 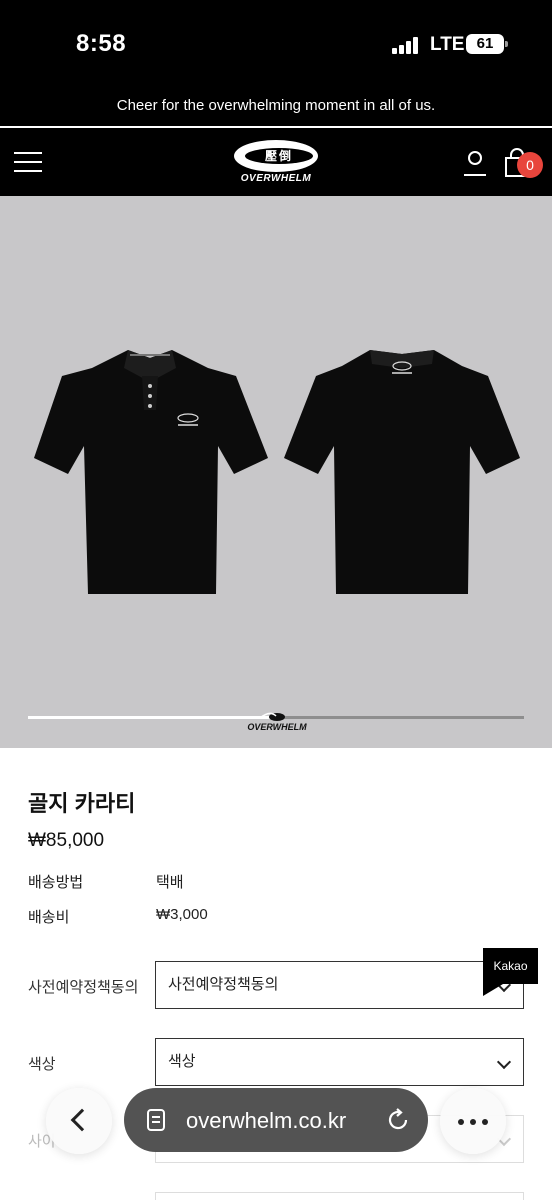 I want to click on preorder-select-value: 사전예약정책동의, so click(x=223, y=984).